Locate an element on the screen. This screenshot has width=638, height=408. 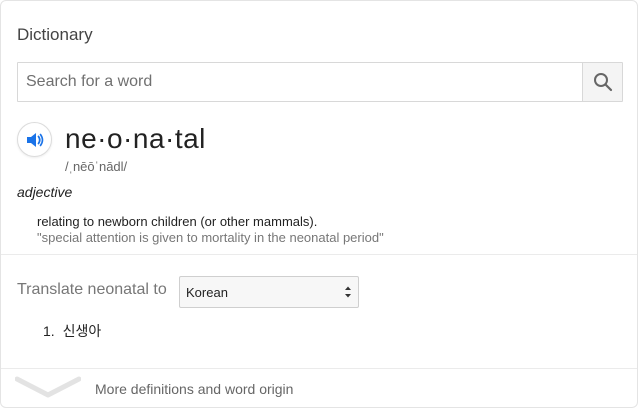
speaker-icon is located at coordinates (34, 139).